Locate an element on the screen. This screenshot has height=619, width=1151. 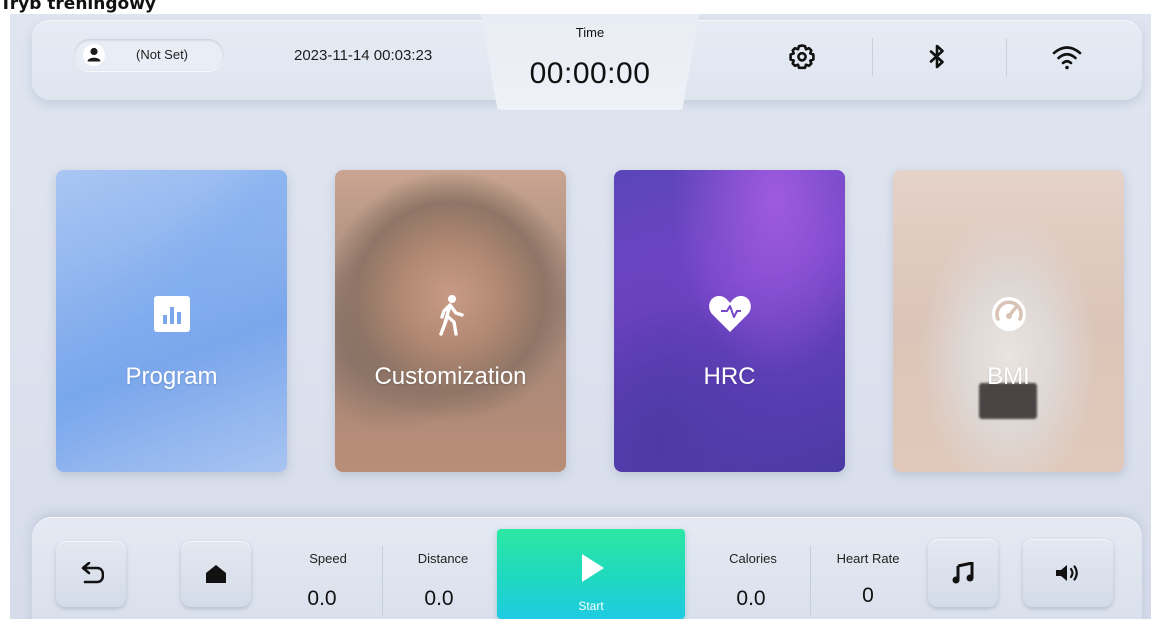
mode-label: BMI is located at coordinates (1008, 376).